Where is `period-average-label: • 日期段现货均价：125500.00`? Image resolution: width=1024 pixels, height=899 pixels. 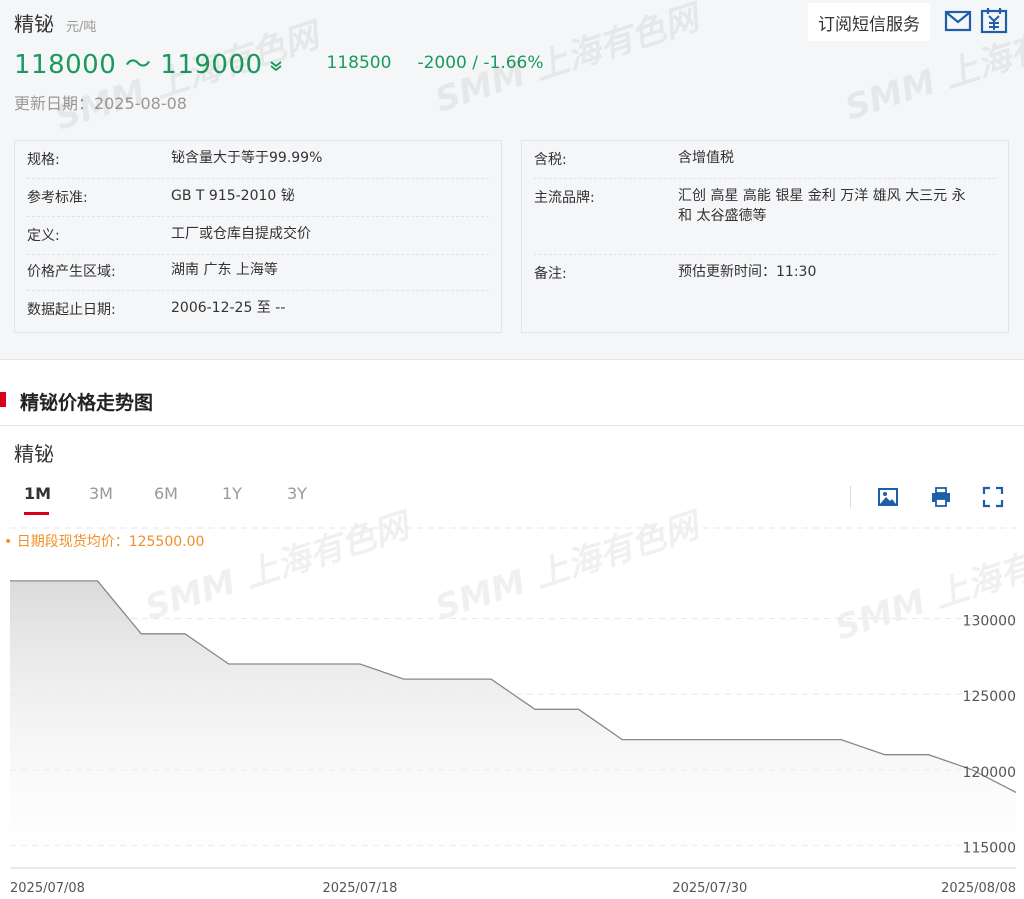 period-average-label: • 日期段现货均价：125500.00 is located at coordinates (104, 542).